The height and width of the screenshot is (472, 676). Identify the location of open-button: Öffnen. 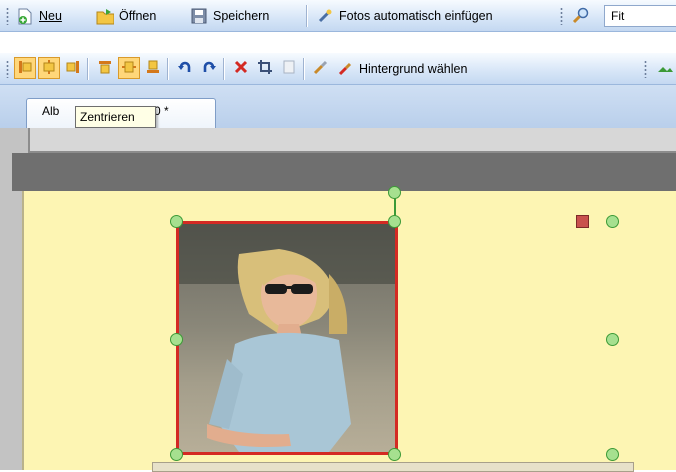
(126, 16).